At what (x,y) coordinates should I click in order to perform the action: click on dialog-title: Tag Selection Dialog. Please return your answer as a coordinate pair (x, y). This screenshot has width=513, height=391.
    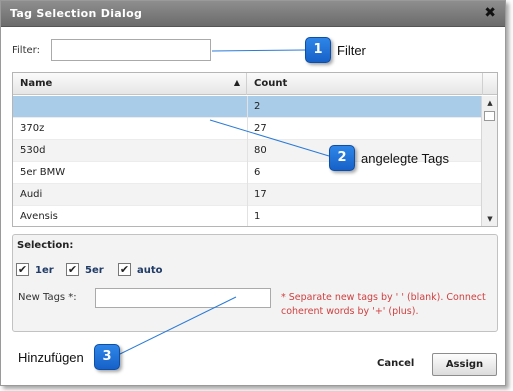
    Looking at the image, I should click on (76, 13).